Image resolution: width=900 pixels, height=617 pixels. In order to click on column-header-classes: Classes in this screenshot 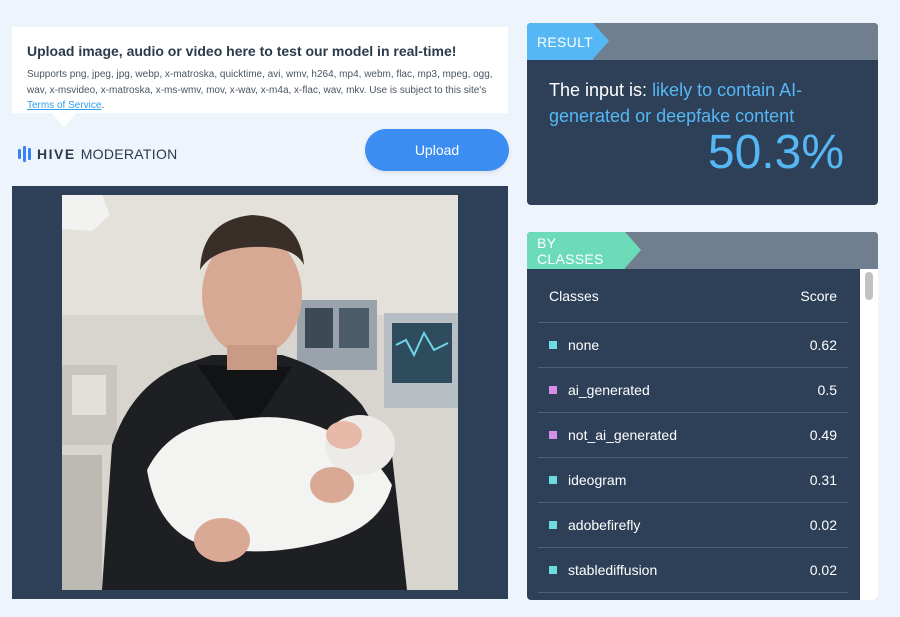, I will do `click(574, 295)`.